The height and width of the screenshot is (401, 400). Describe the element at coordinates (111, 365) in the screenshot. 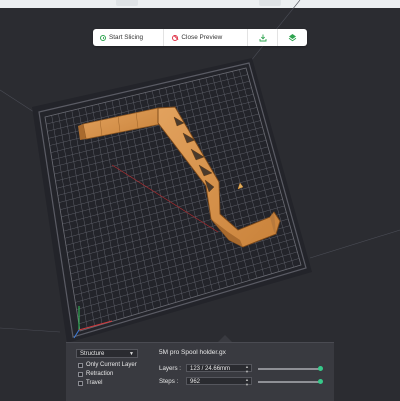

I see `only-current-layer-label: Only Current Layer` at that location.